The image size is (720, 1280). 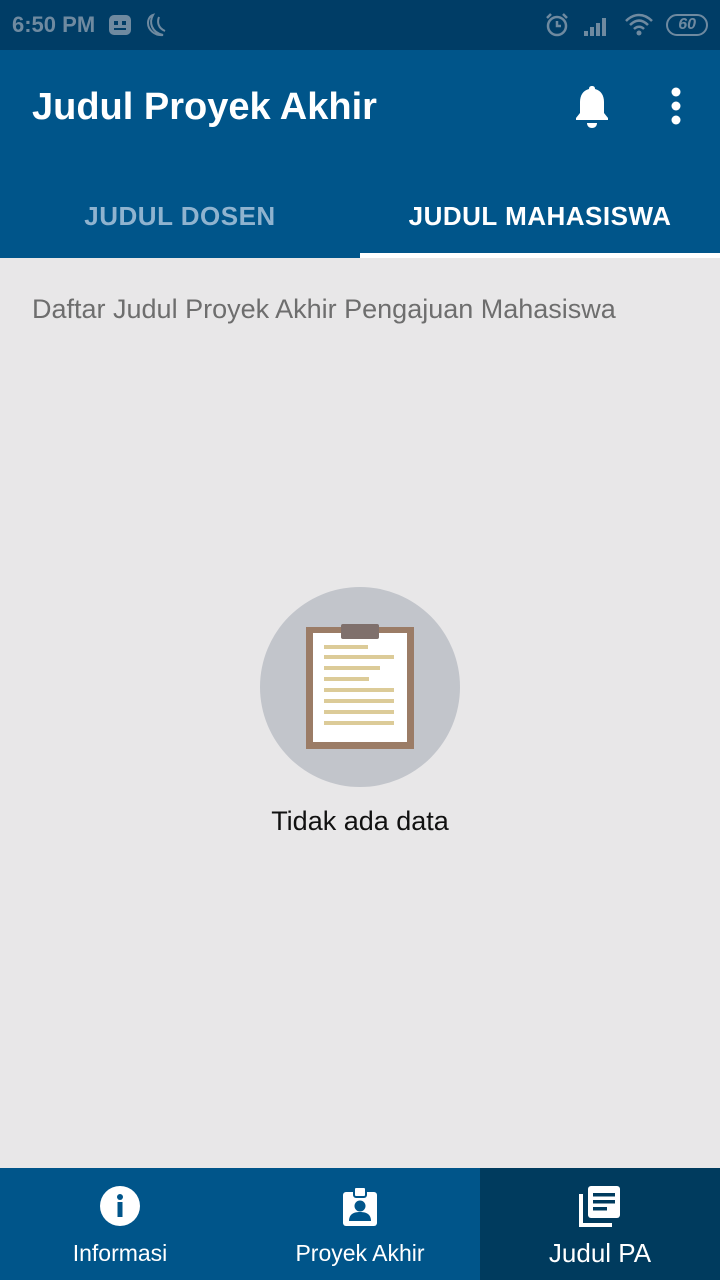 I want to click on nav-item-judul-pa: Judul PA, so click(x=600, y=1224).